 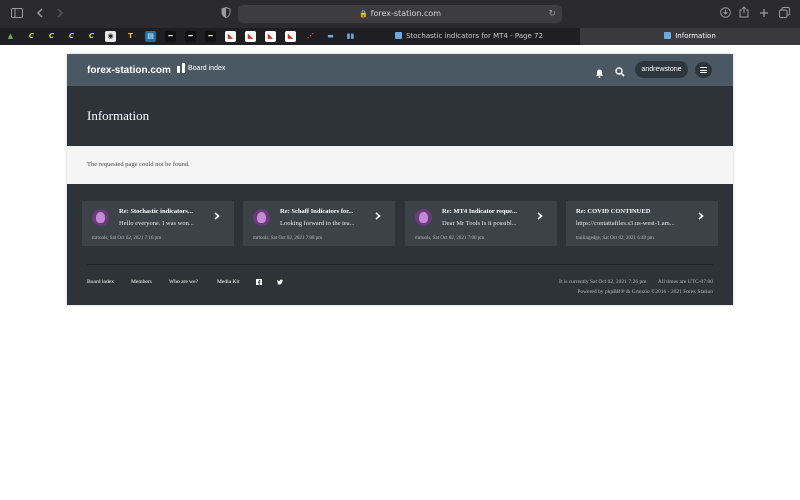 I want to click on timezone: All times are UTC-07:00, so click(x=685, y=282).